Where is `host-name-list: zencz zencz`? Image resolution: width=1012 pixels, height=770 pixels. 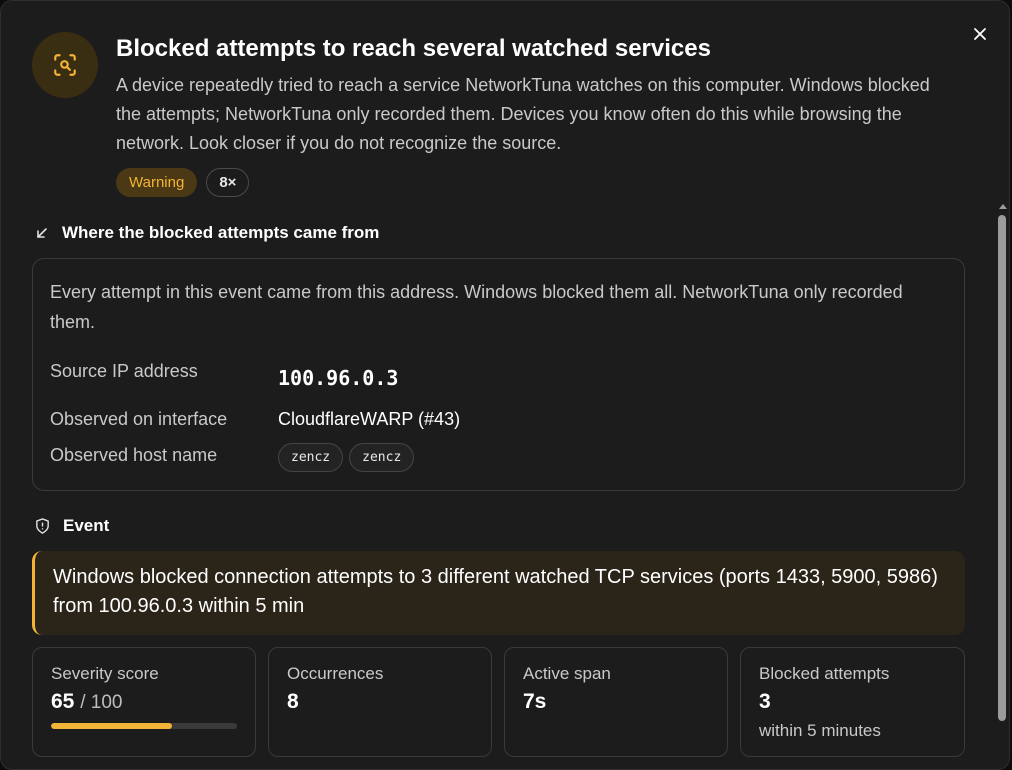
host-name-list: zencz zencz is located at coordinates (346, 457).